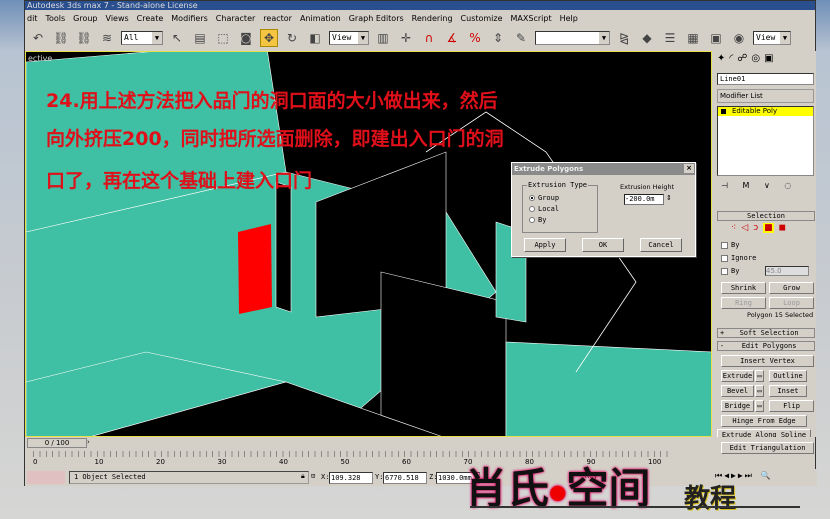 The width and height of the screenshot is (830, 519). What do you see at coordinates (788, 376) in the screenshot?
I see `outline-button: Outline` at bounding box center [788, 376].